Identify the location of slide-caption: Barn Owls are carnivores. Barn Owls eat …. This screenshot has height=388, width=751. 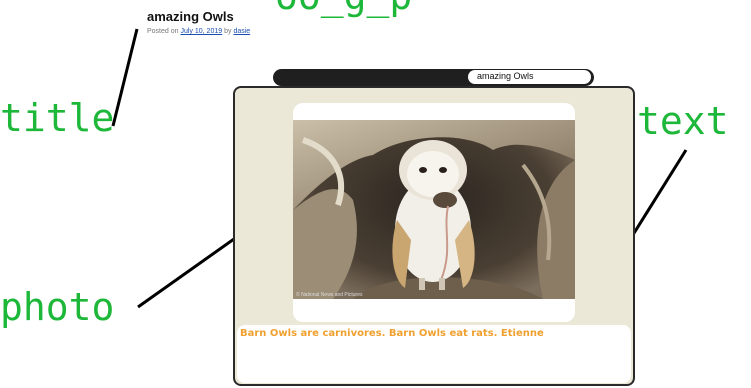
(392, 333).